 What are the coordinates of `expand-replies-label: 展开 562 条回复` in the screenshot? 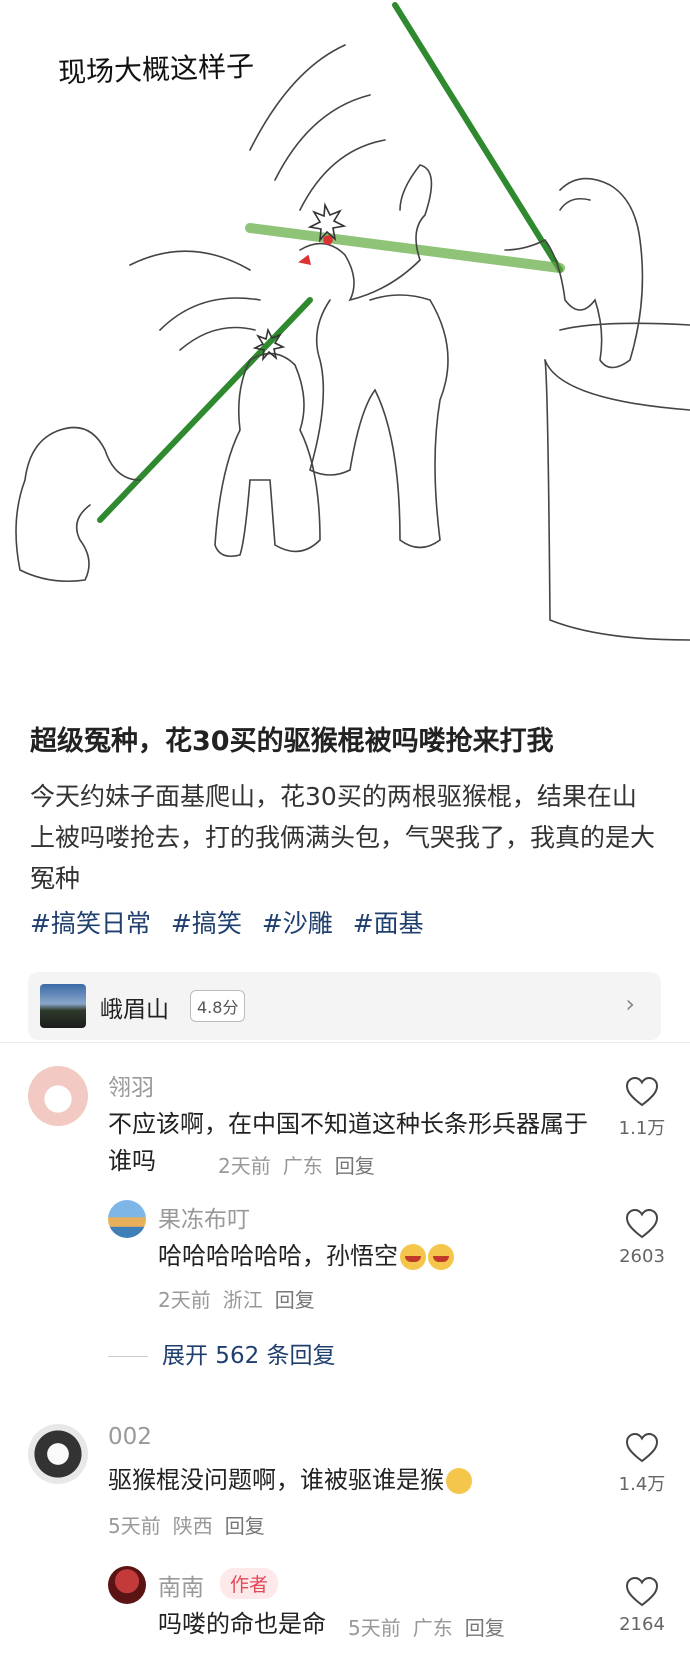 It's located at (249, 1356).